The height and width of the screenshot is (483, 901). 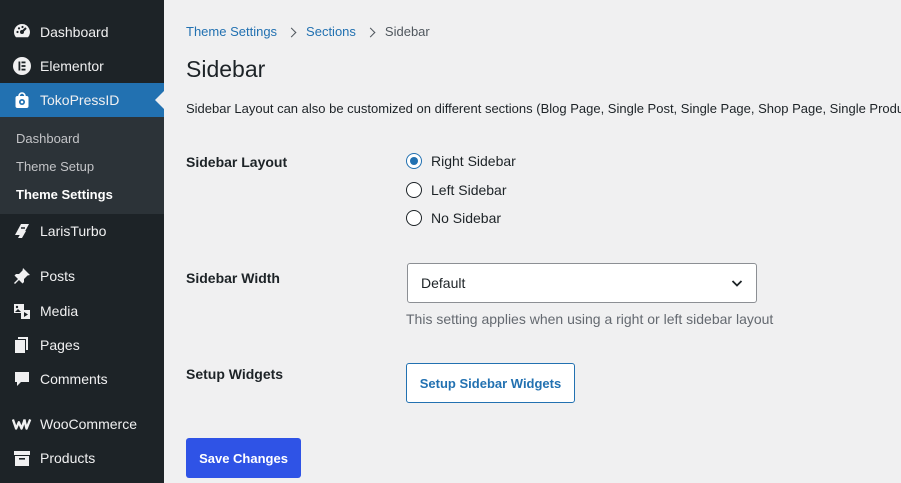 What do you see at coordinates (55, 166) in the screenshot?
I see `submenu-item-theme-setup: Theme Setup` at bounding box center [55, 166].